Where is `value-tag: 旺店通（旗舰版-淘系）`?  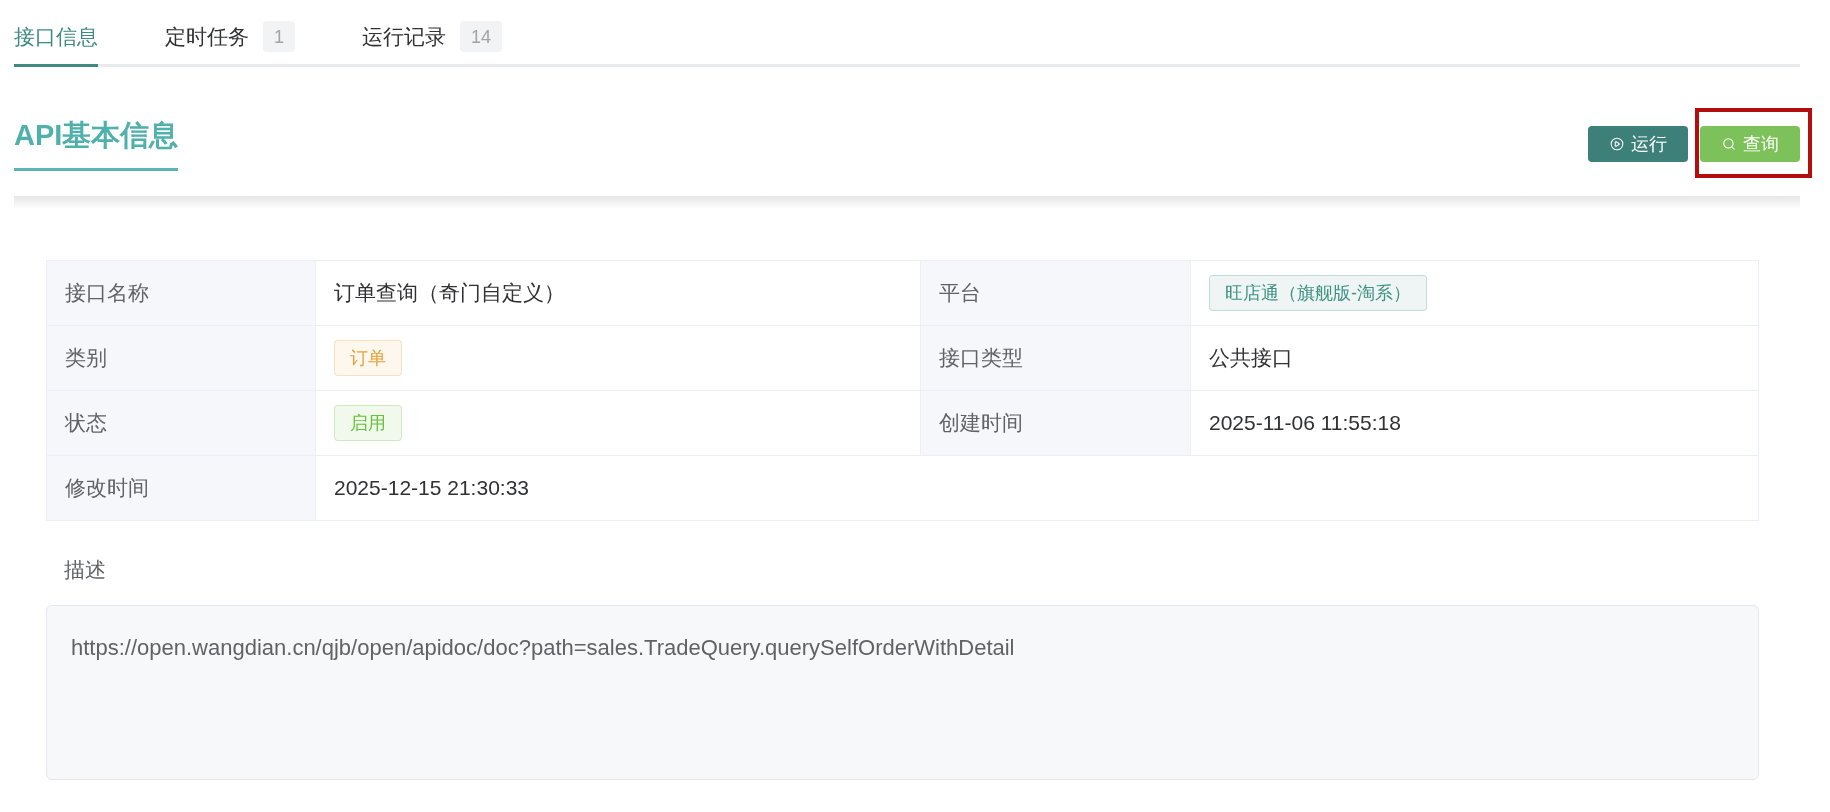 value-tag: 旺店通（旗舰版-淘系） is located at coordinates (1318, 293).